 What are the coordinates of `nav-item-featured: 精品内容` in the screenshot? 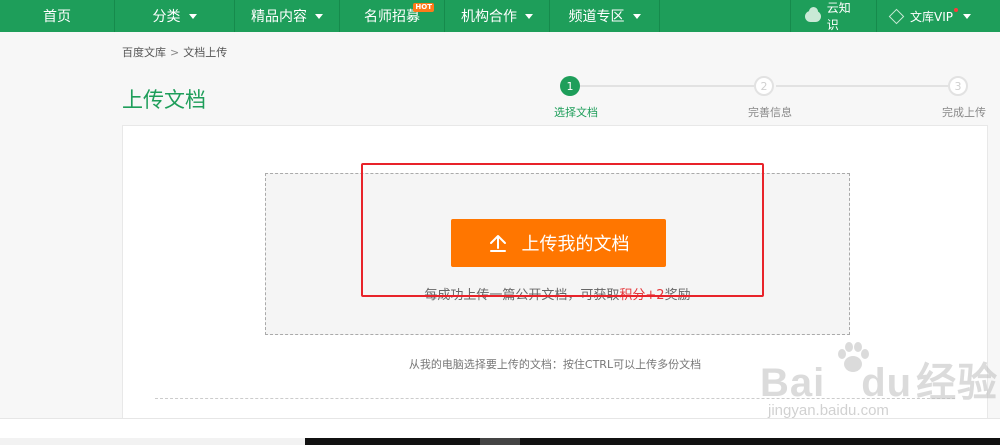 It's located at (287, 16).